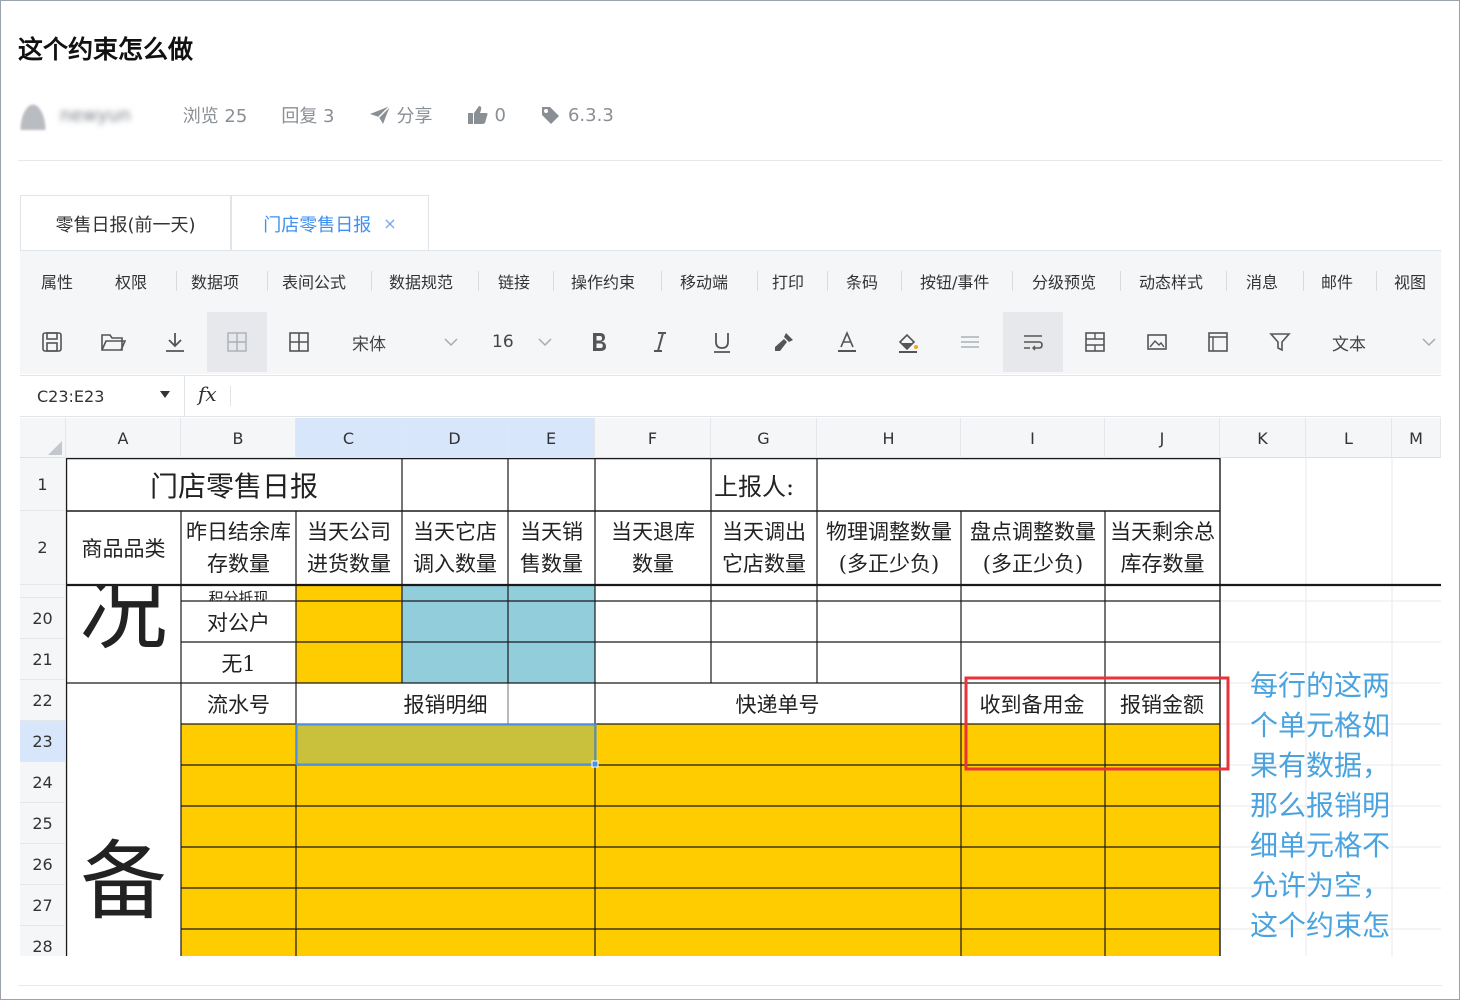  What do you see at coordinates (889, 548) in the screenshot?
I see `header-h: 物理调整数量 (多正少负)` at bounding box center [889, 548].